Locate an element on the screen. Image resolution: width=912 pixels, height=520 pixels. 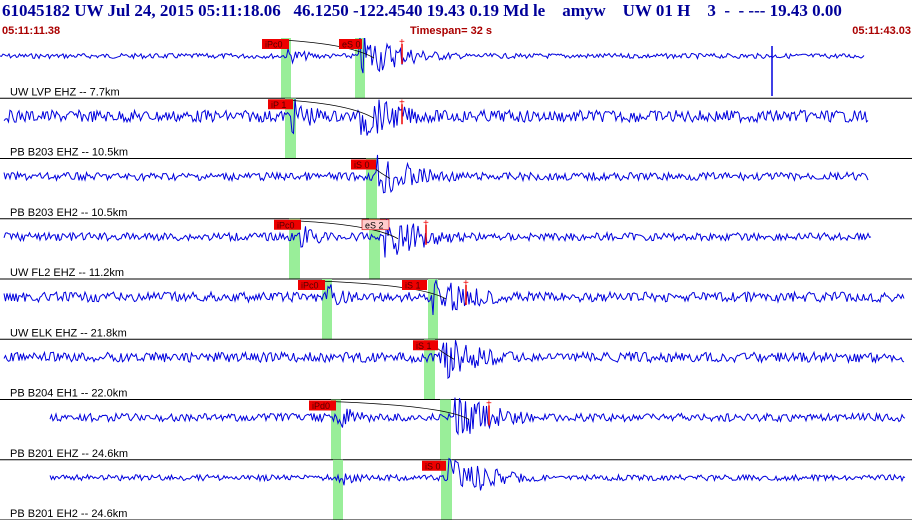
channel-row: iS 1 PB B204 EH1 -- 22.0km is located at coordinates (456, 369).